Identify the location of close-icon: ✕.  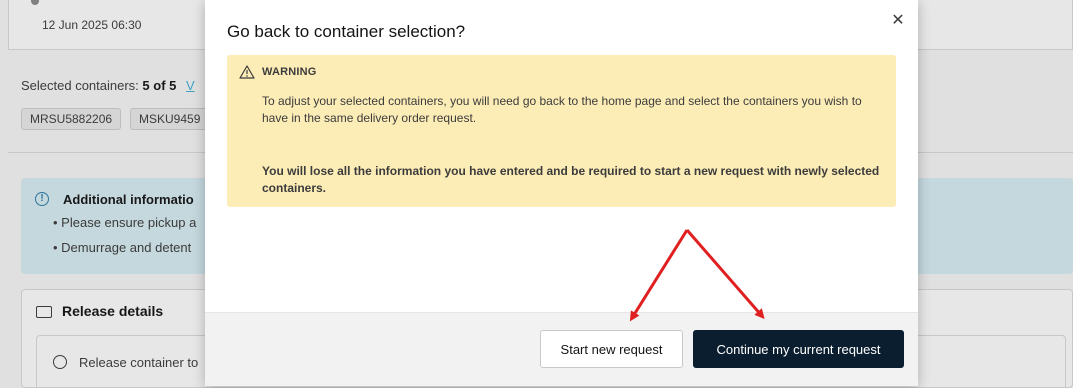
(898, 21).